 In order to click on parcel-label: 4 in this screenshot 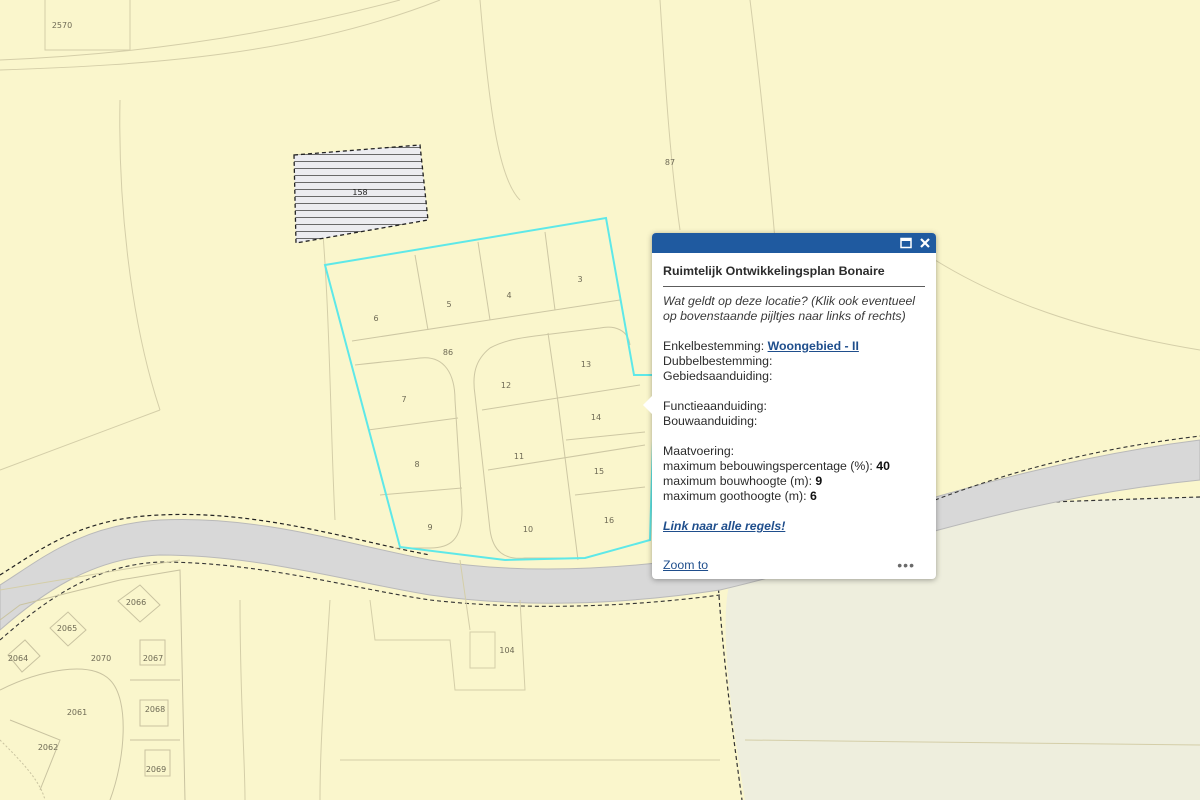, I will do `click(508, 295)`.